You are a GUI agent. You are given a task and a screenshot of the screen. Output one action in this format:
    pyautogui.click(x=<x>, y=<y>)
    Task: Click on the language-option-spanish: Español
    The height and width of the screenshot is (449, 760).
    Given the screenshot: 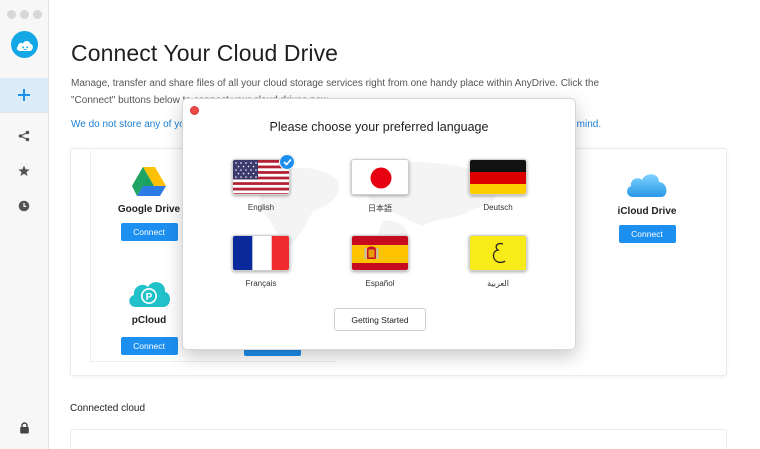 What is the action you would take?
    pyautogui.click(x=380, y=261)
    